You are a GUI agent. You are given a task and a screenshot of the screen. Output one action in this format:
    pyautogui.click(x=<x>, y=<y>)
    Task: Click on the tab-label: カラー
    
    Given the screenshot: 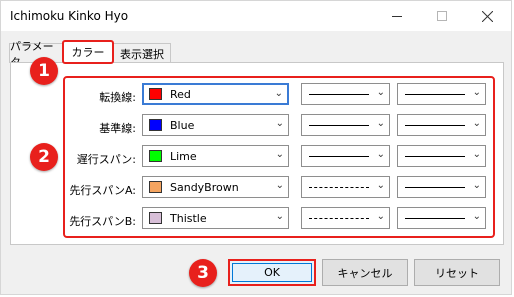 What is the action you would take?
    pyautogui.click(x=88, y=52)
    